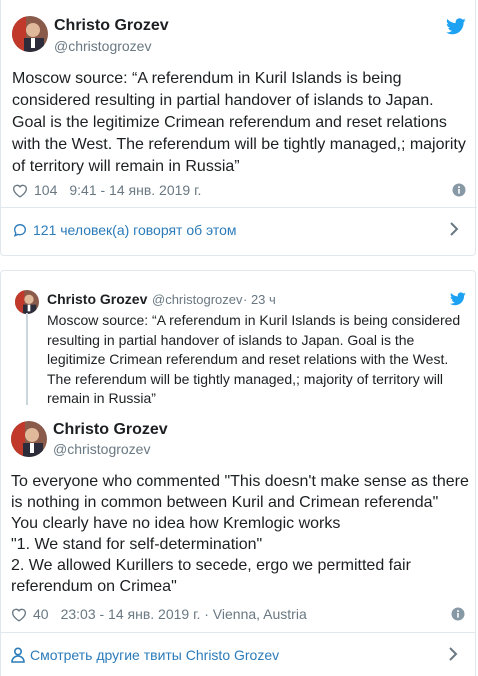 The image size is (478, 676). Describe the element at coordinates (197, 299) in the screenshot. I see `quoted-author-handle: @christogrozev` at that location.